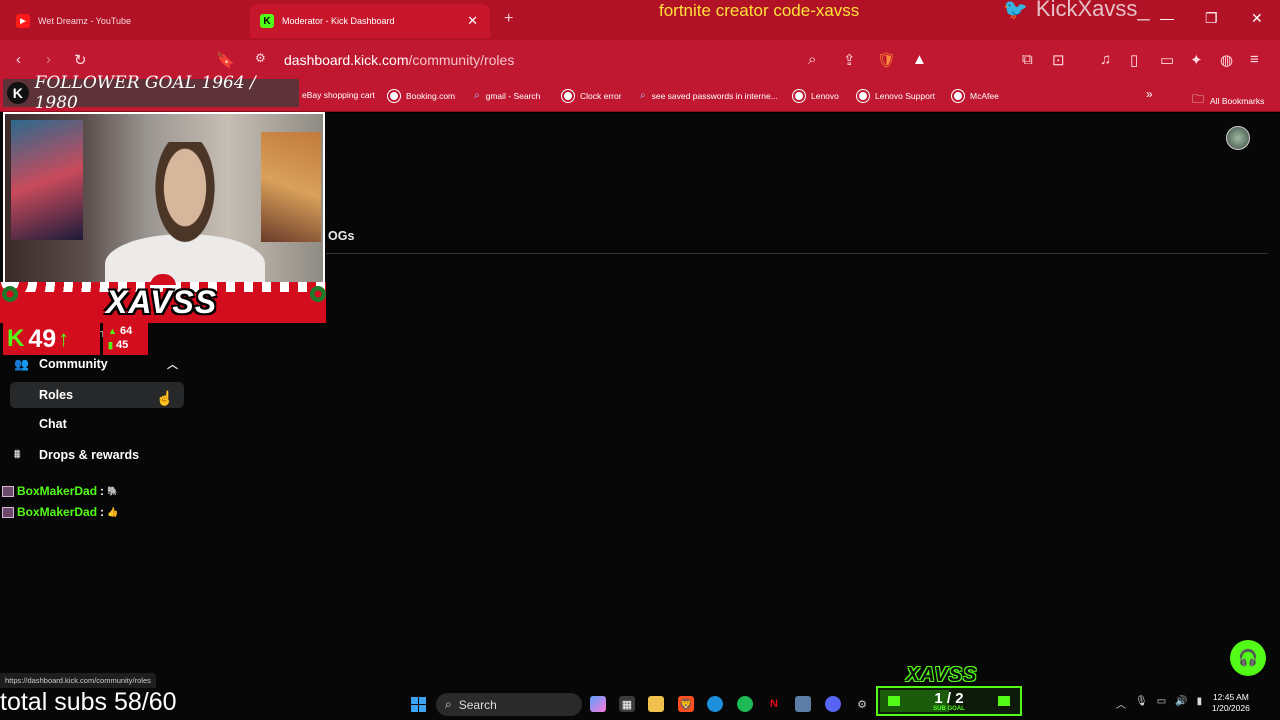 The image size is (1280, 720). I want to click on arrow-up-icon: ↑, so click(64, 338).